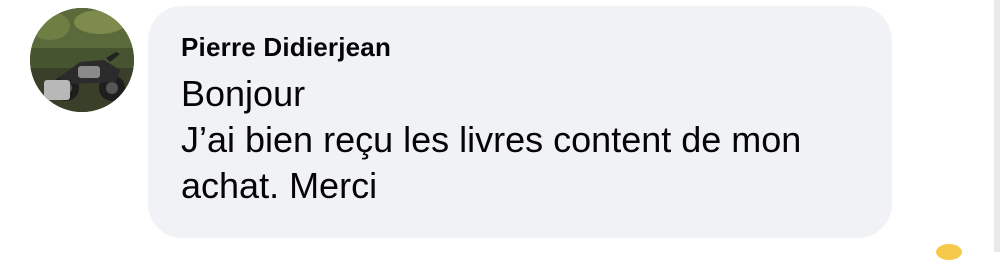 This screenshot has height=260, width=1000. What do you see at coordinates (997, 126) in the screenshot?
I see `scrollbar-edge` at bounding box center [997, 126].